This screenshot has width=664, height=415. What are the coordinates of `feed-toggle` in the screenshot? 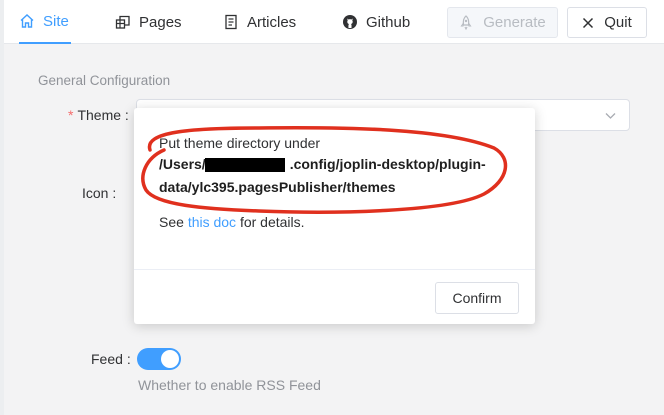 It's located at (159, 359).